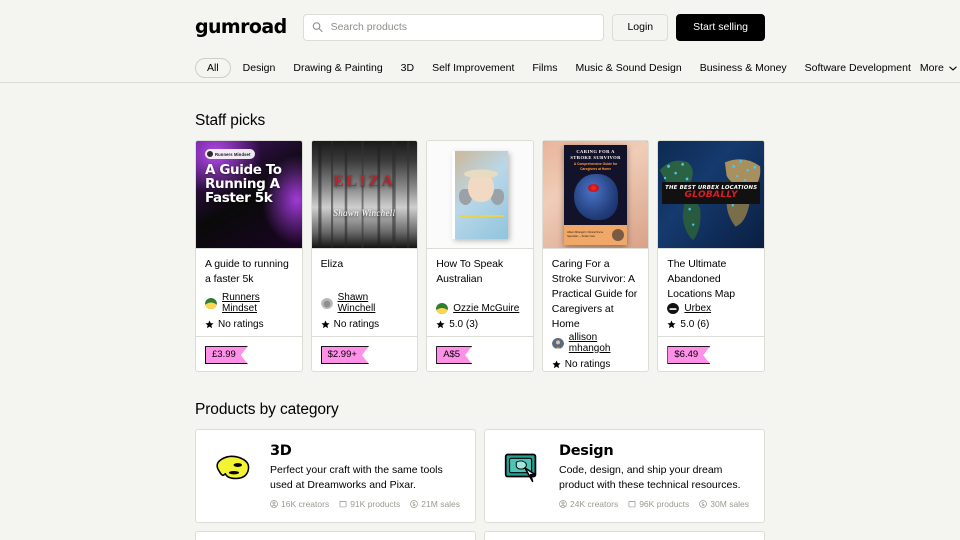  Describe the element at coordinates (697, 308) in the screenshot. I see `creator-name: Urbex` at that location.